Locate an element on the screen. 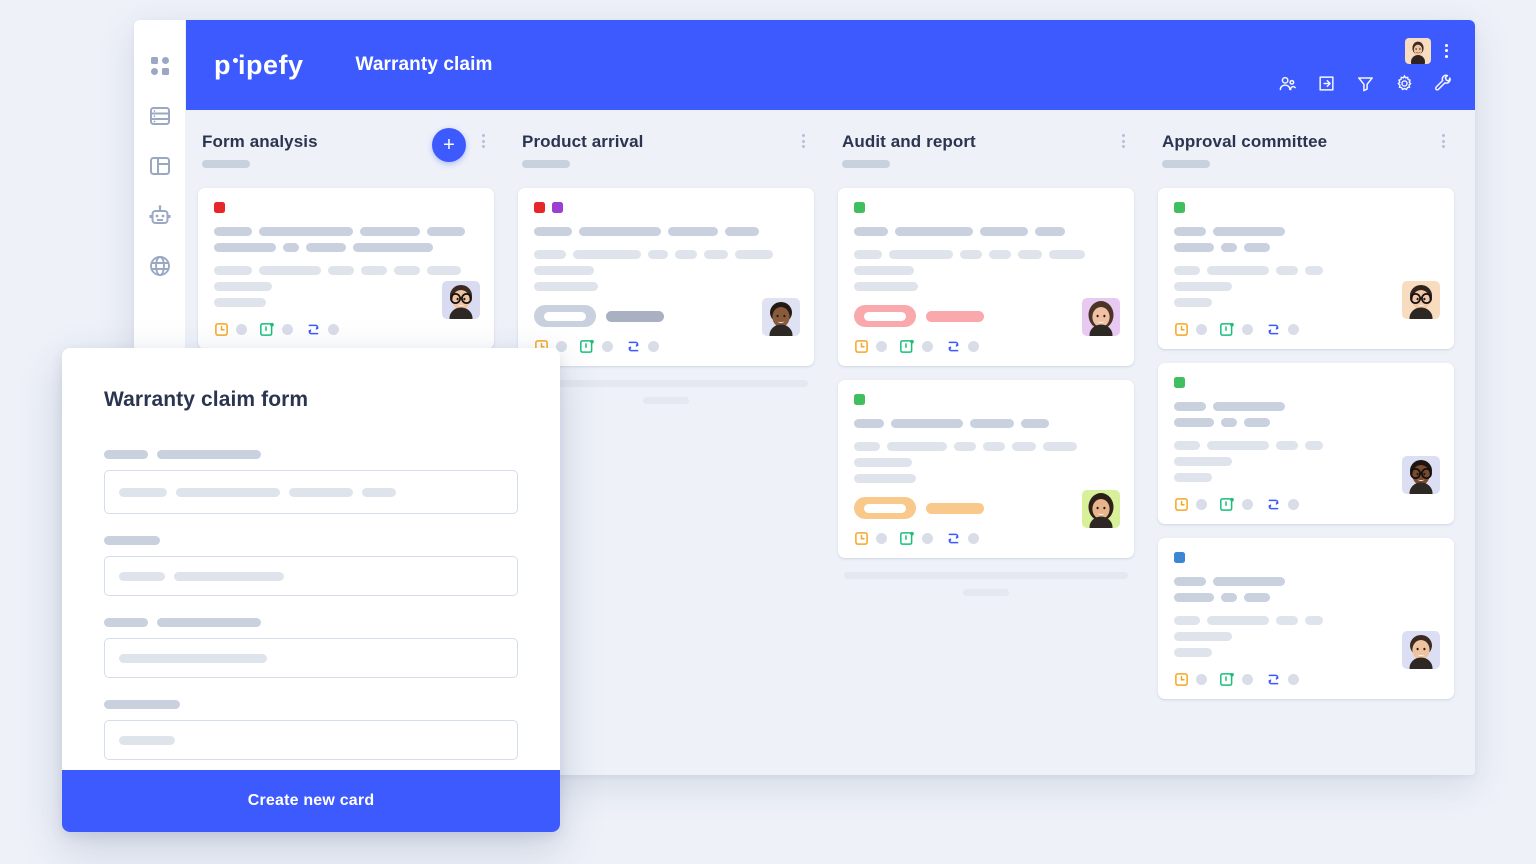  column-title: Form analysis is located at coordinates (260, 141).